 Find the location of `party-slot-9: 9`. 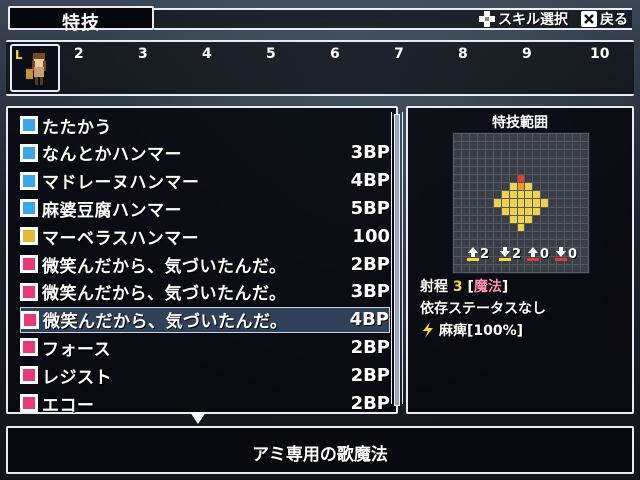

party-slot-9: 9 is located at coordinates (527, 54).